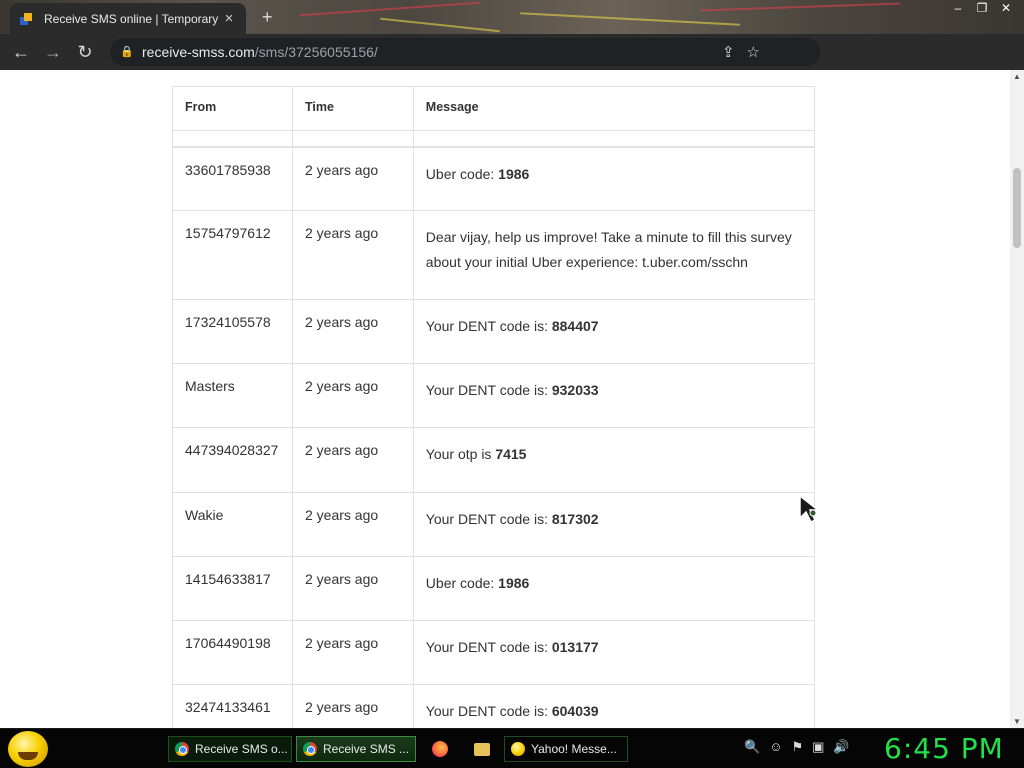 This screenshot has height=768, width=1024. I want to click on message-cell: Your DENT code is: 013177, so click(614, 652).